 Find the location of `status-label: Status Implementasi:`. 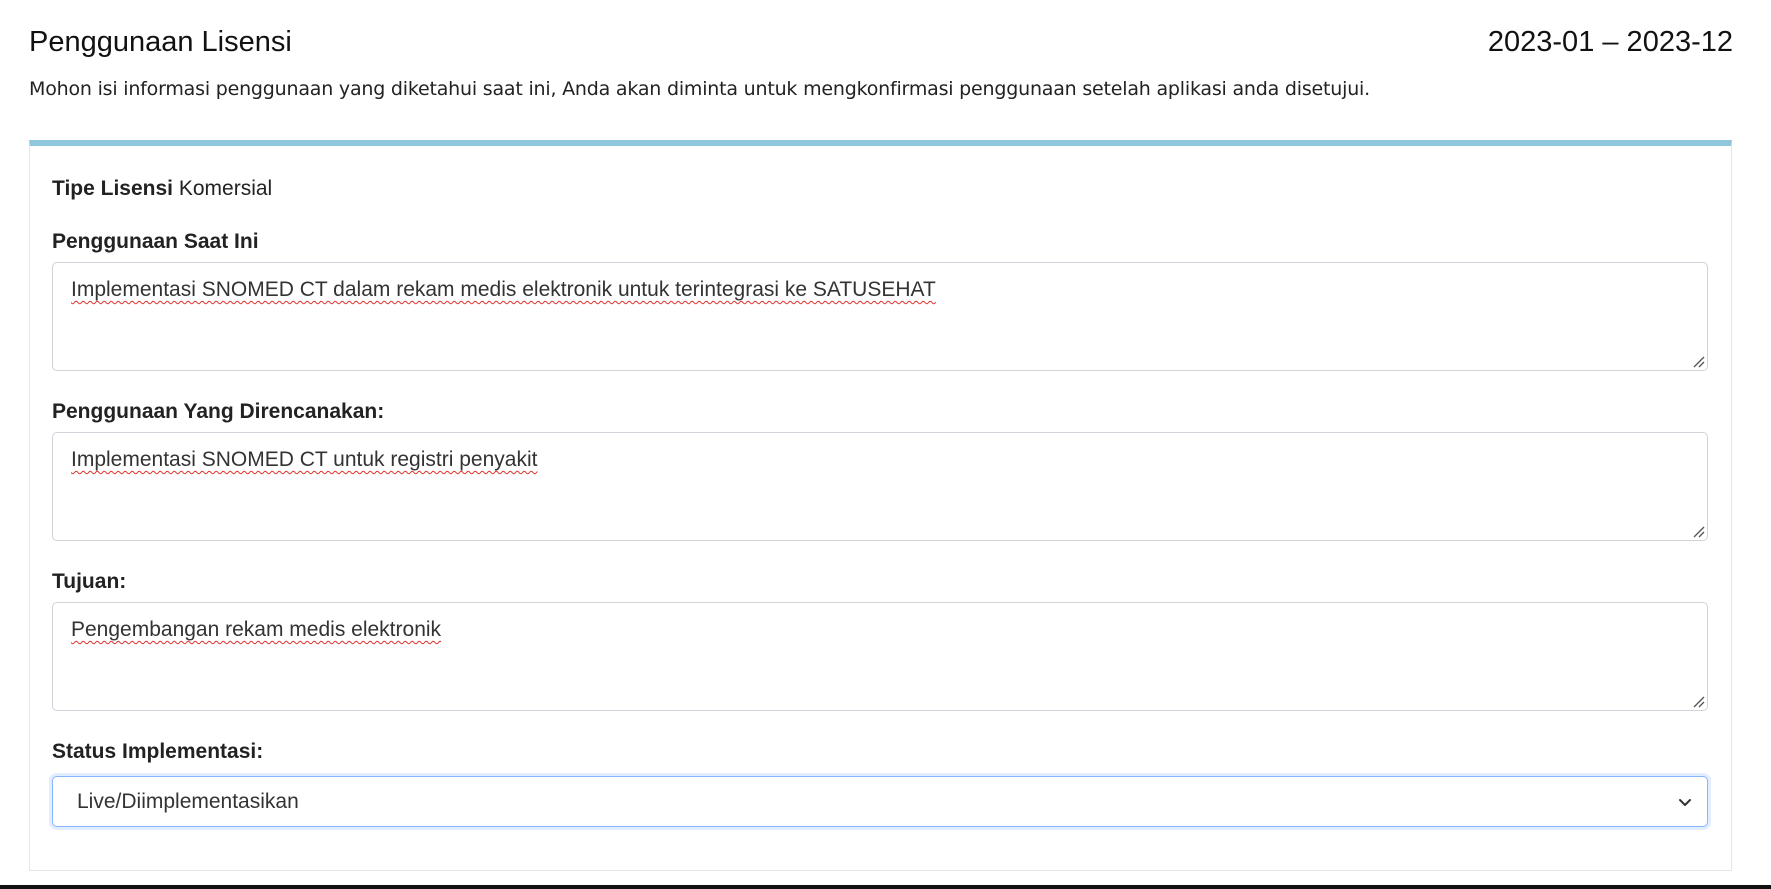

status-label: Status Implementasi: is located at coordinates (158, 751).